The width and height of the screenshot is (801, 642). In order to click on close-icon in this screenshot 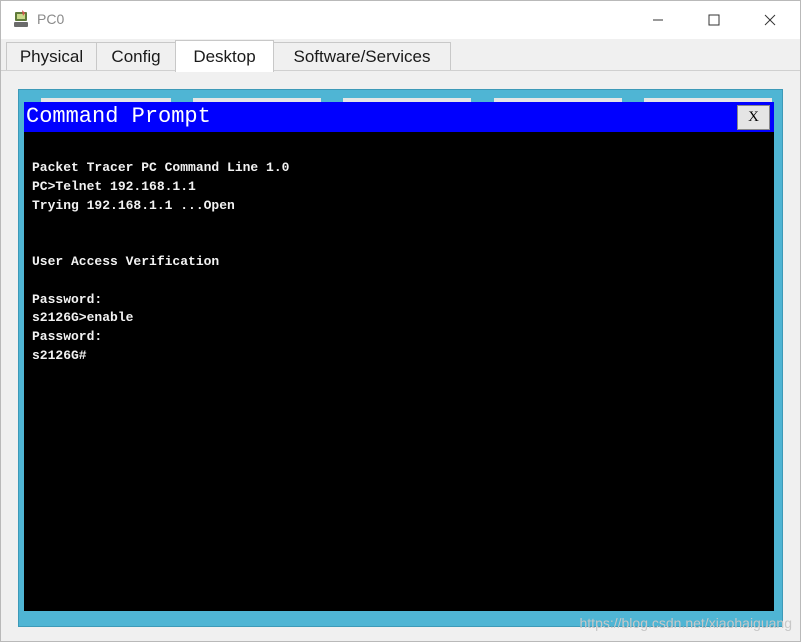, I will do `click(770, 20)`.